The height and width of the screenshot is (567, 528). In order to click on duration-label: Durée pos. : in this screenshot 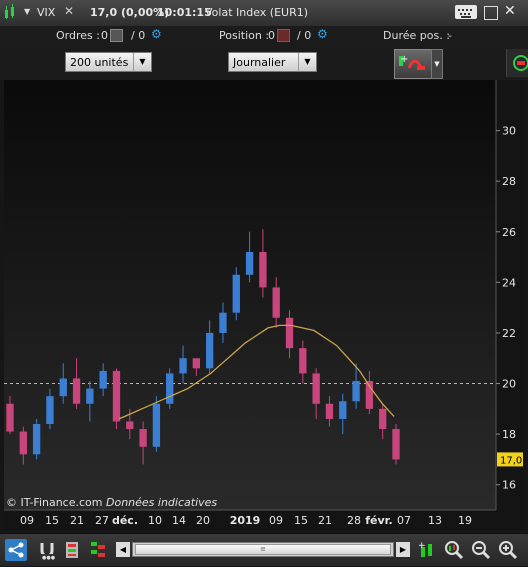, I will do `click(416, 35)`.